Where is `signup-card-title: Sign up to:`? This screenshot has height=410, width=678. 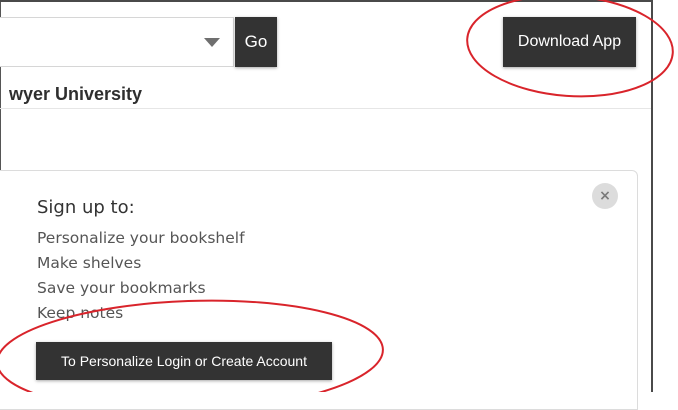 signup-card-title: Sign up to: is located at coordinates (86, 207).